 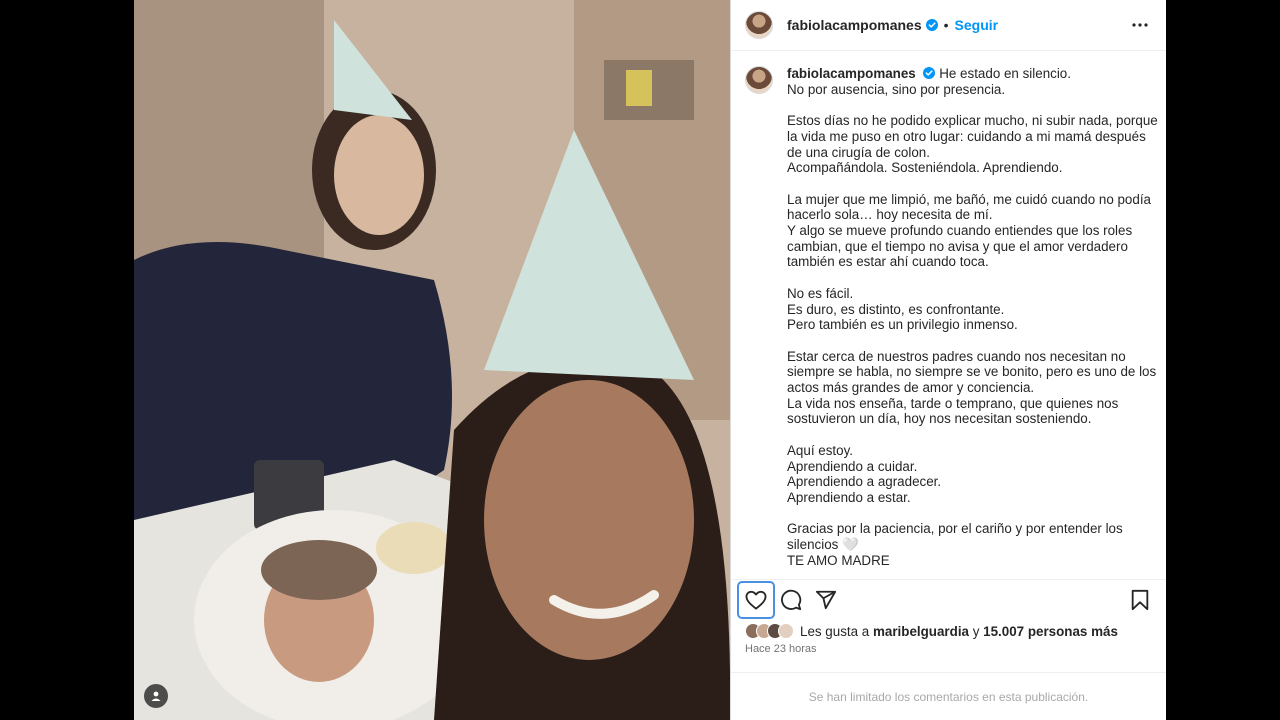 I want to click on caption-line: Aprendiendo a estar., so click(x=849, y=497).